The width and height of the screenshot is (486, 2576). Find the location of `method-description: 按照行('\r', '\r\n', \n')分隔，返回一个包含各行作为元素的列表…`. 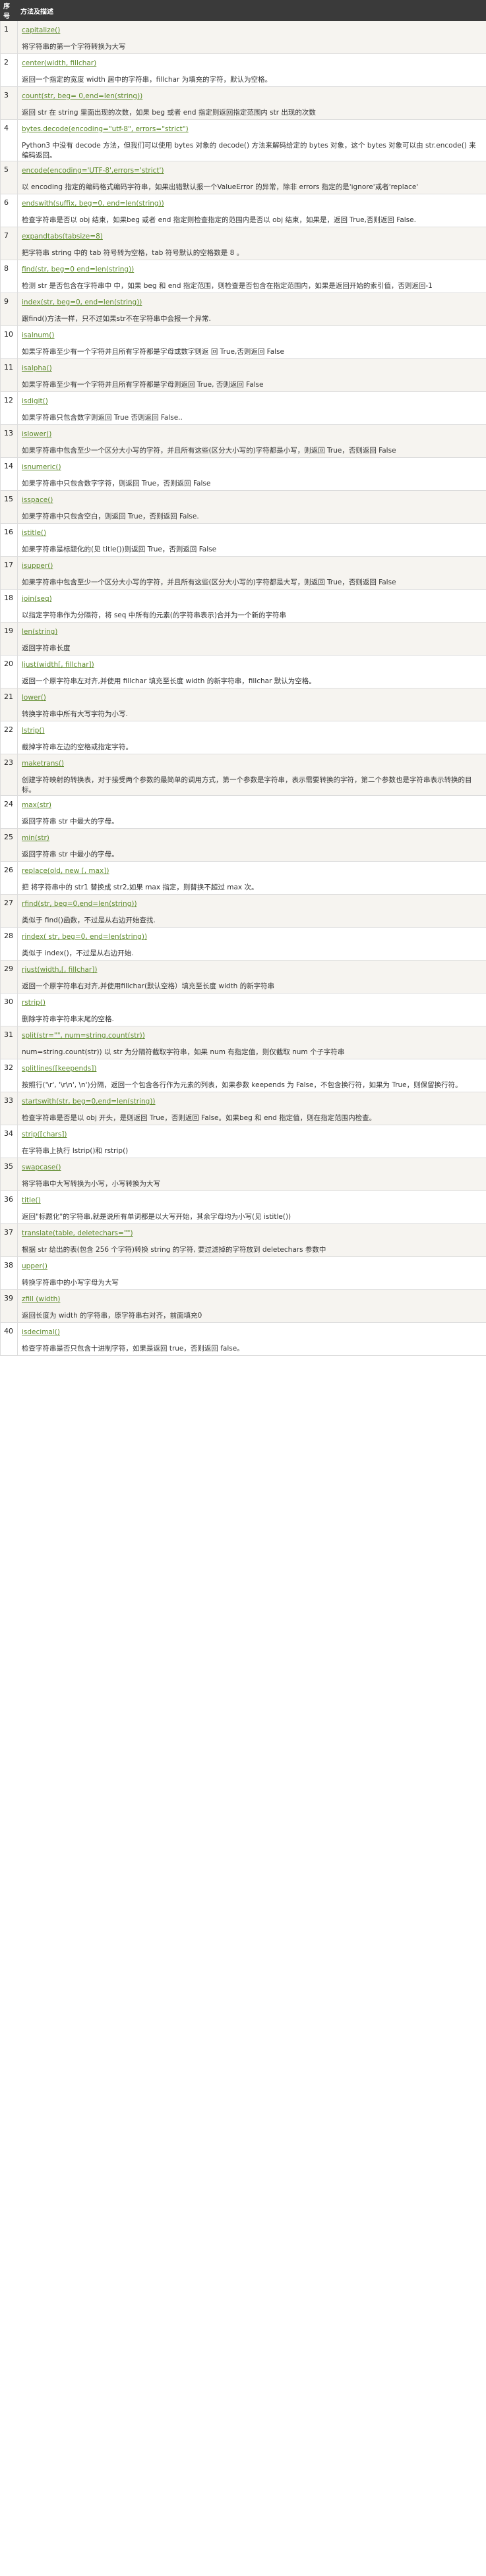

method-description: 按照行('\r', '\r\n', \n')分隔，返回一个包含各行作为元素的列表… is located at coordinates (242, 1085).